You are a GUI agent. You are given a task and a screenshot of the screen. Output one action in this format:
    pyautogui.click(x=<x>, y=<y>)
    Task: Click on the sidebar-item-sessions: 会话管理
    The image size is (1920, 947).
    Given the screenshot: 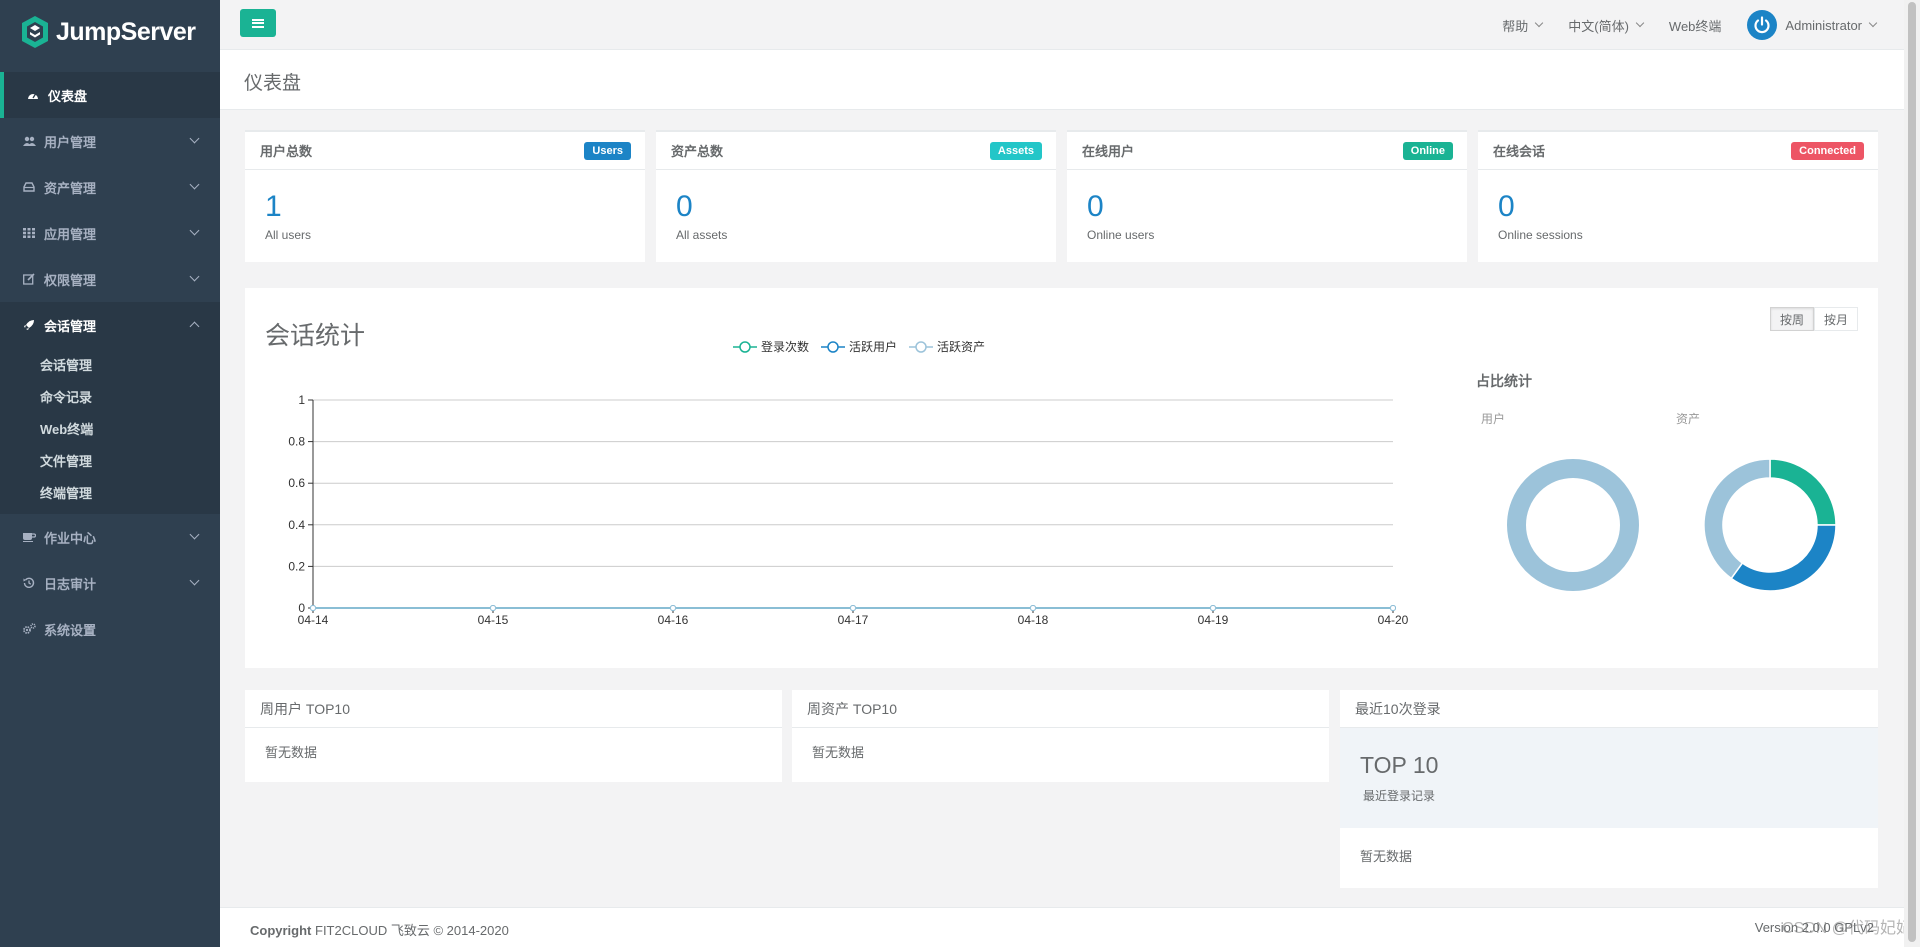 What is the action you would take?
    pyautogui.click(x=110, y=325)
    